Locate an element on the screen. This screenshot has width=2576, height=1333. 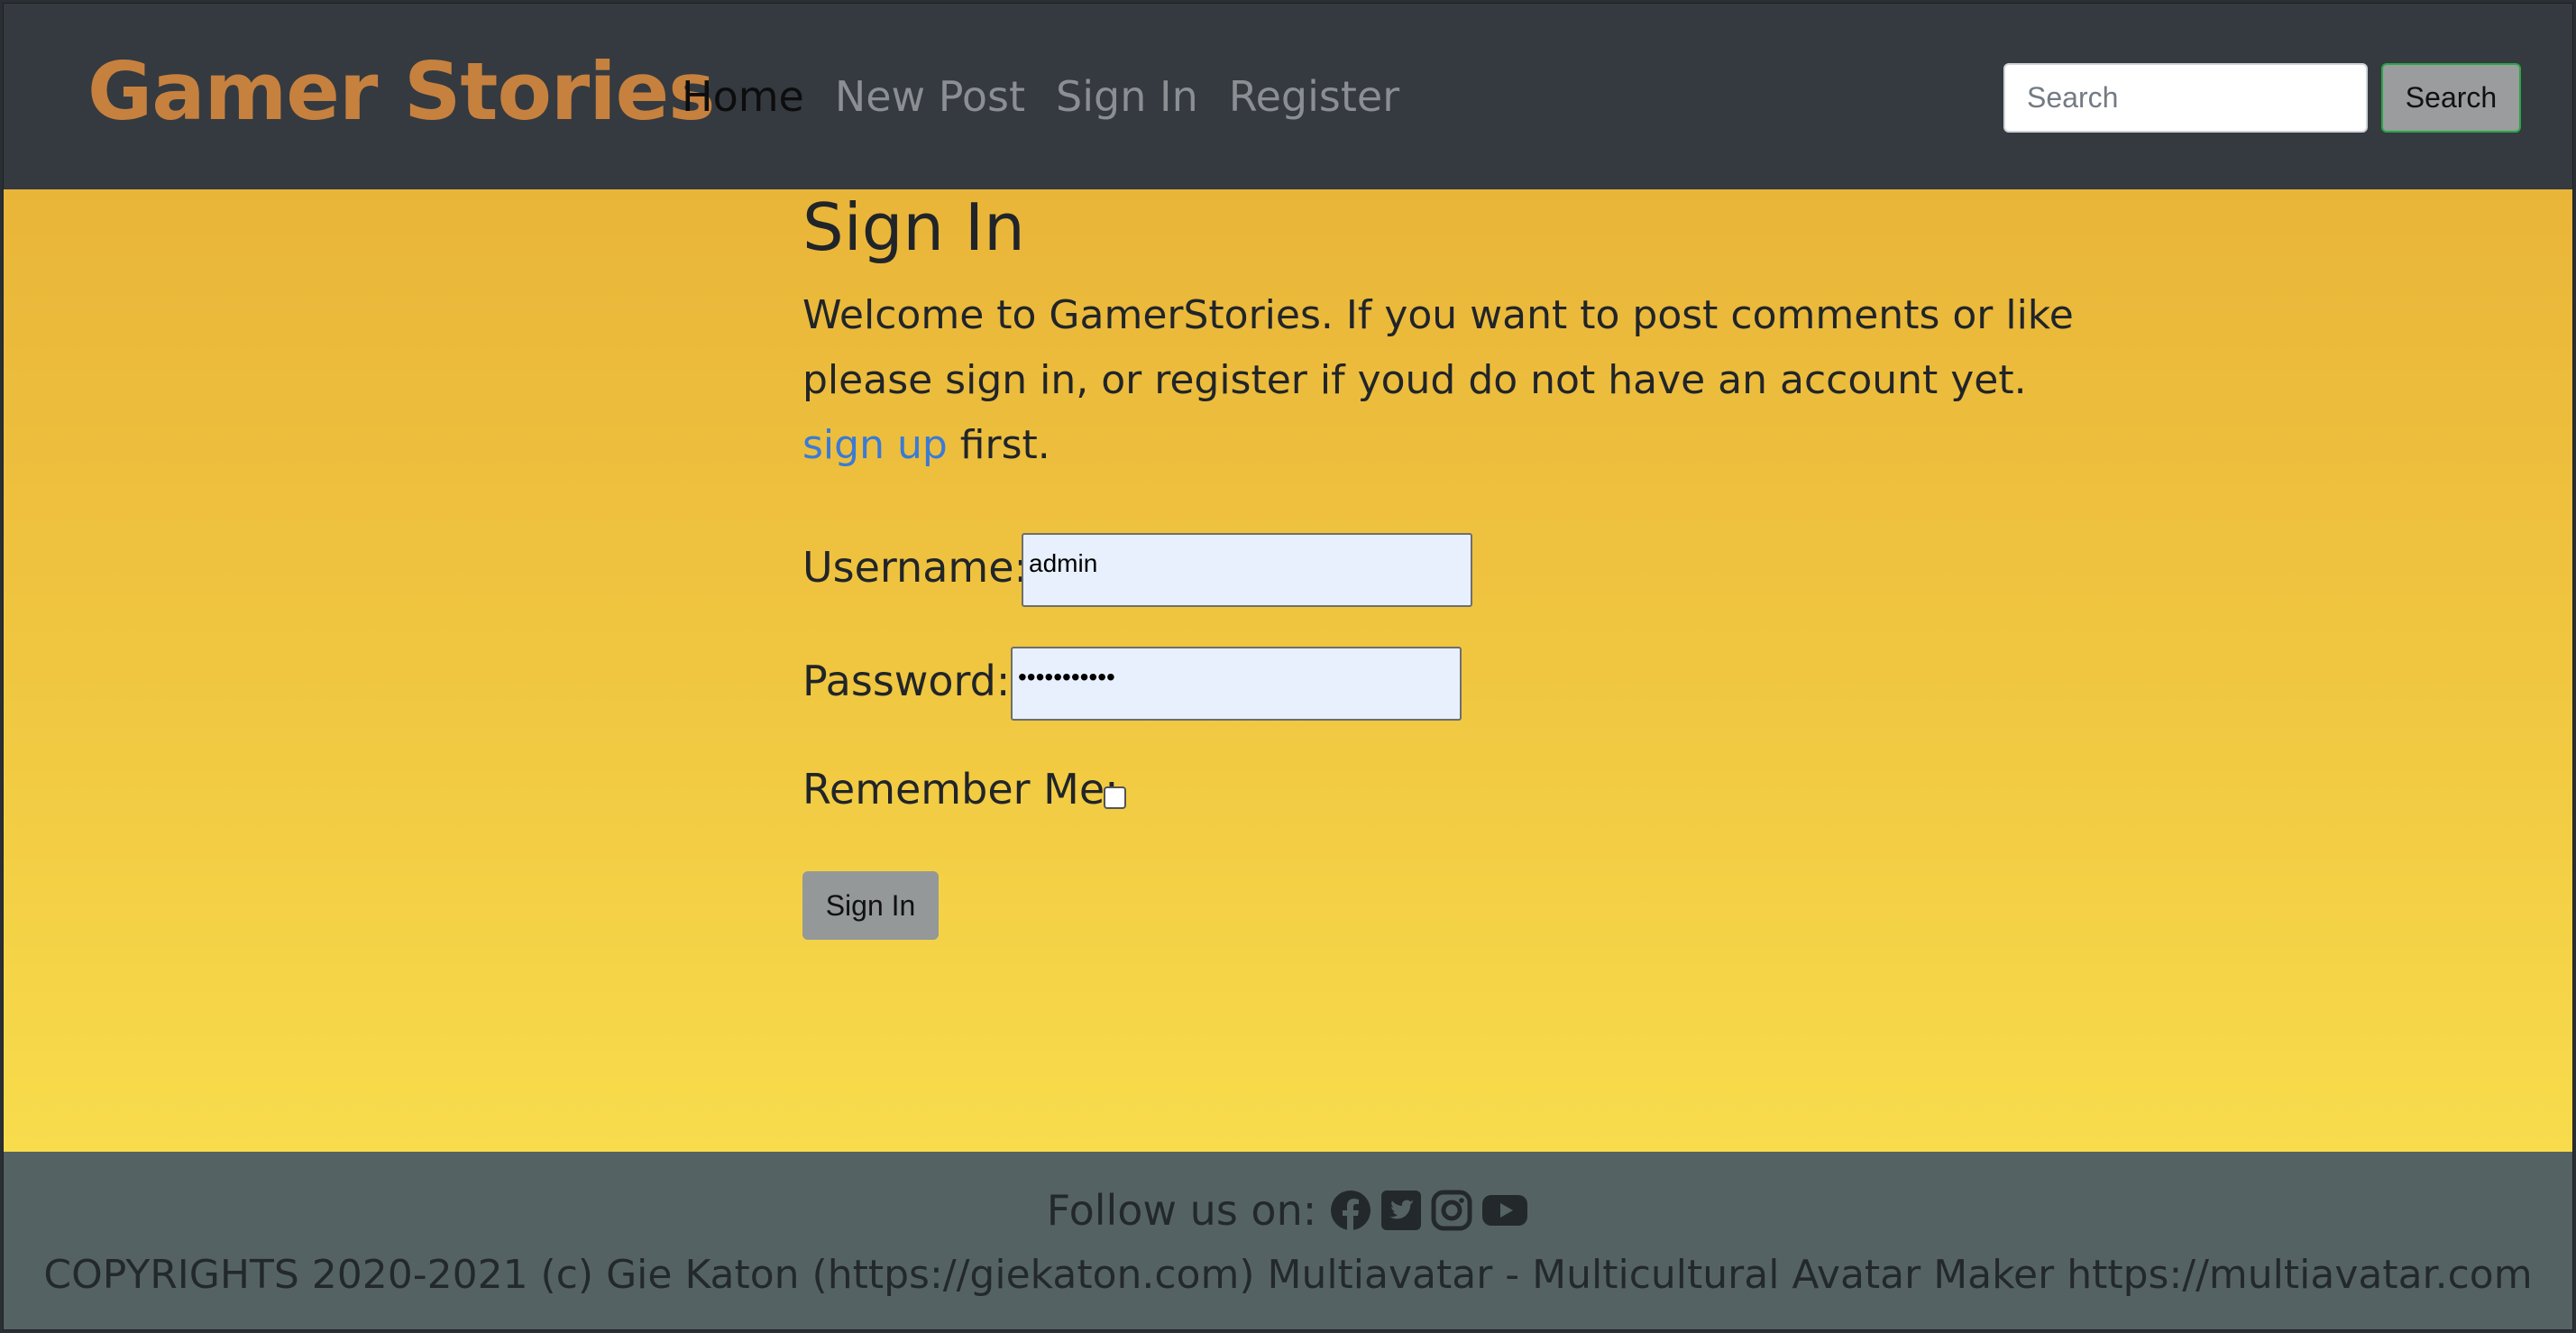
nav-sign-in: Sign In is located at coordinates (1127, 96).